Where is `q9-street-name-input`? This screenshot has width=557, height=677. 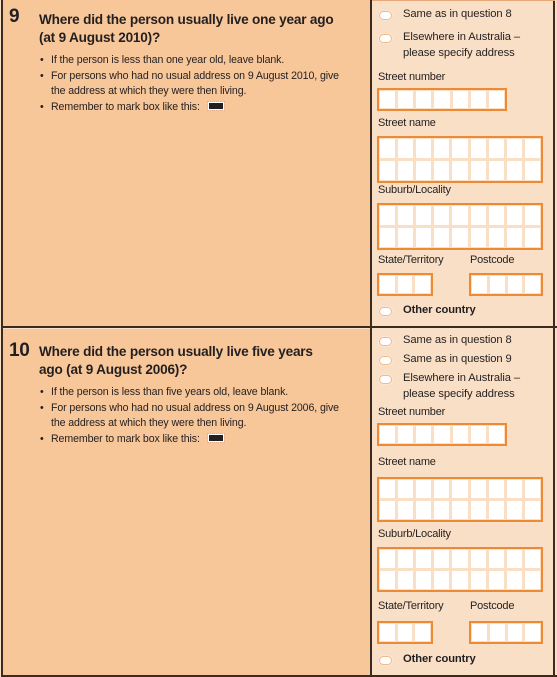
q9-street-name-input is located at coordinates (460, 159).